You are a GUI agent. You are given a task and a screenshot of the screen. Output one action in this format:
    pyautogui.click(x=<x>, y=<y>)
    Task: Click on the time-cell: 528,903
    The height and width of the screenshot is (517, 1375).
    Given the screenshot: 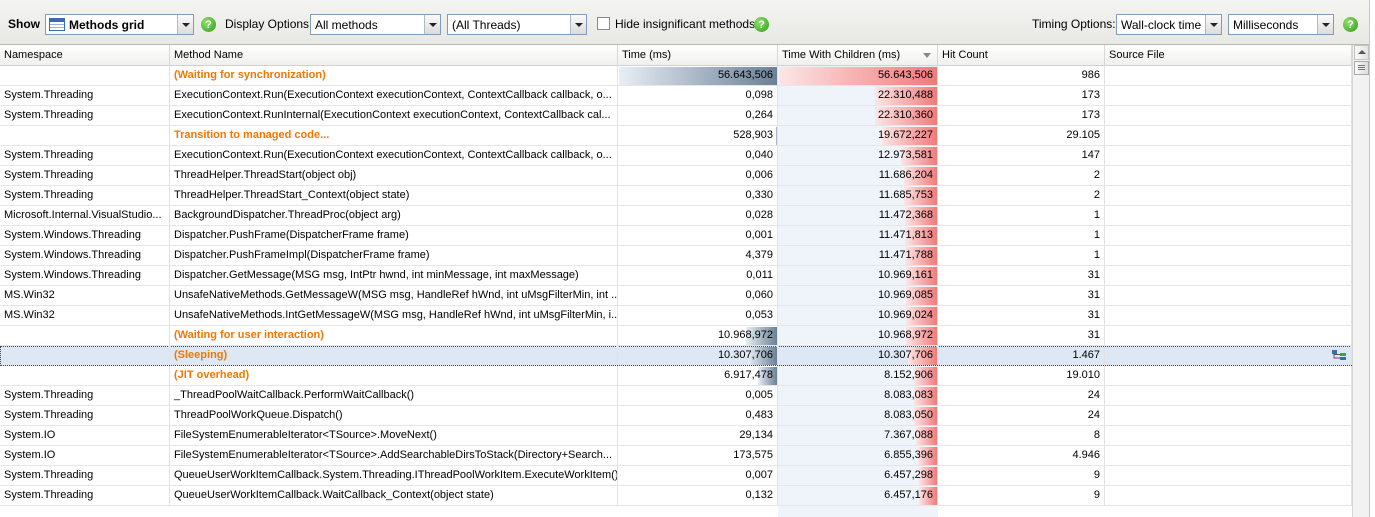 What is the action you would take?
    pyautogui.click(x=698, y=135)
    